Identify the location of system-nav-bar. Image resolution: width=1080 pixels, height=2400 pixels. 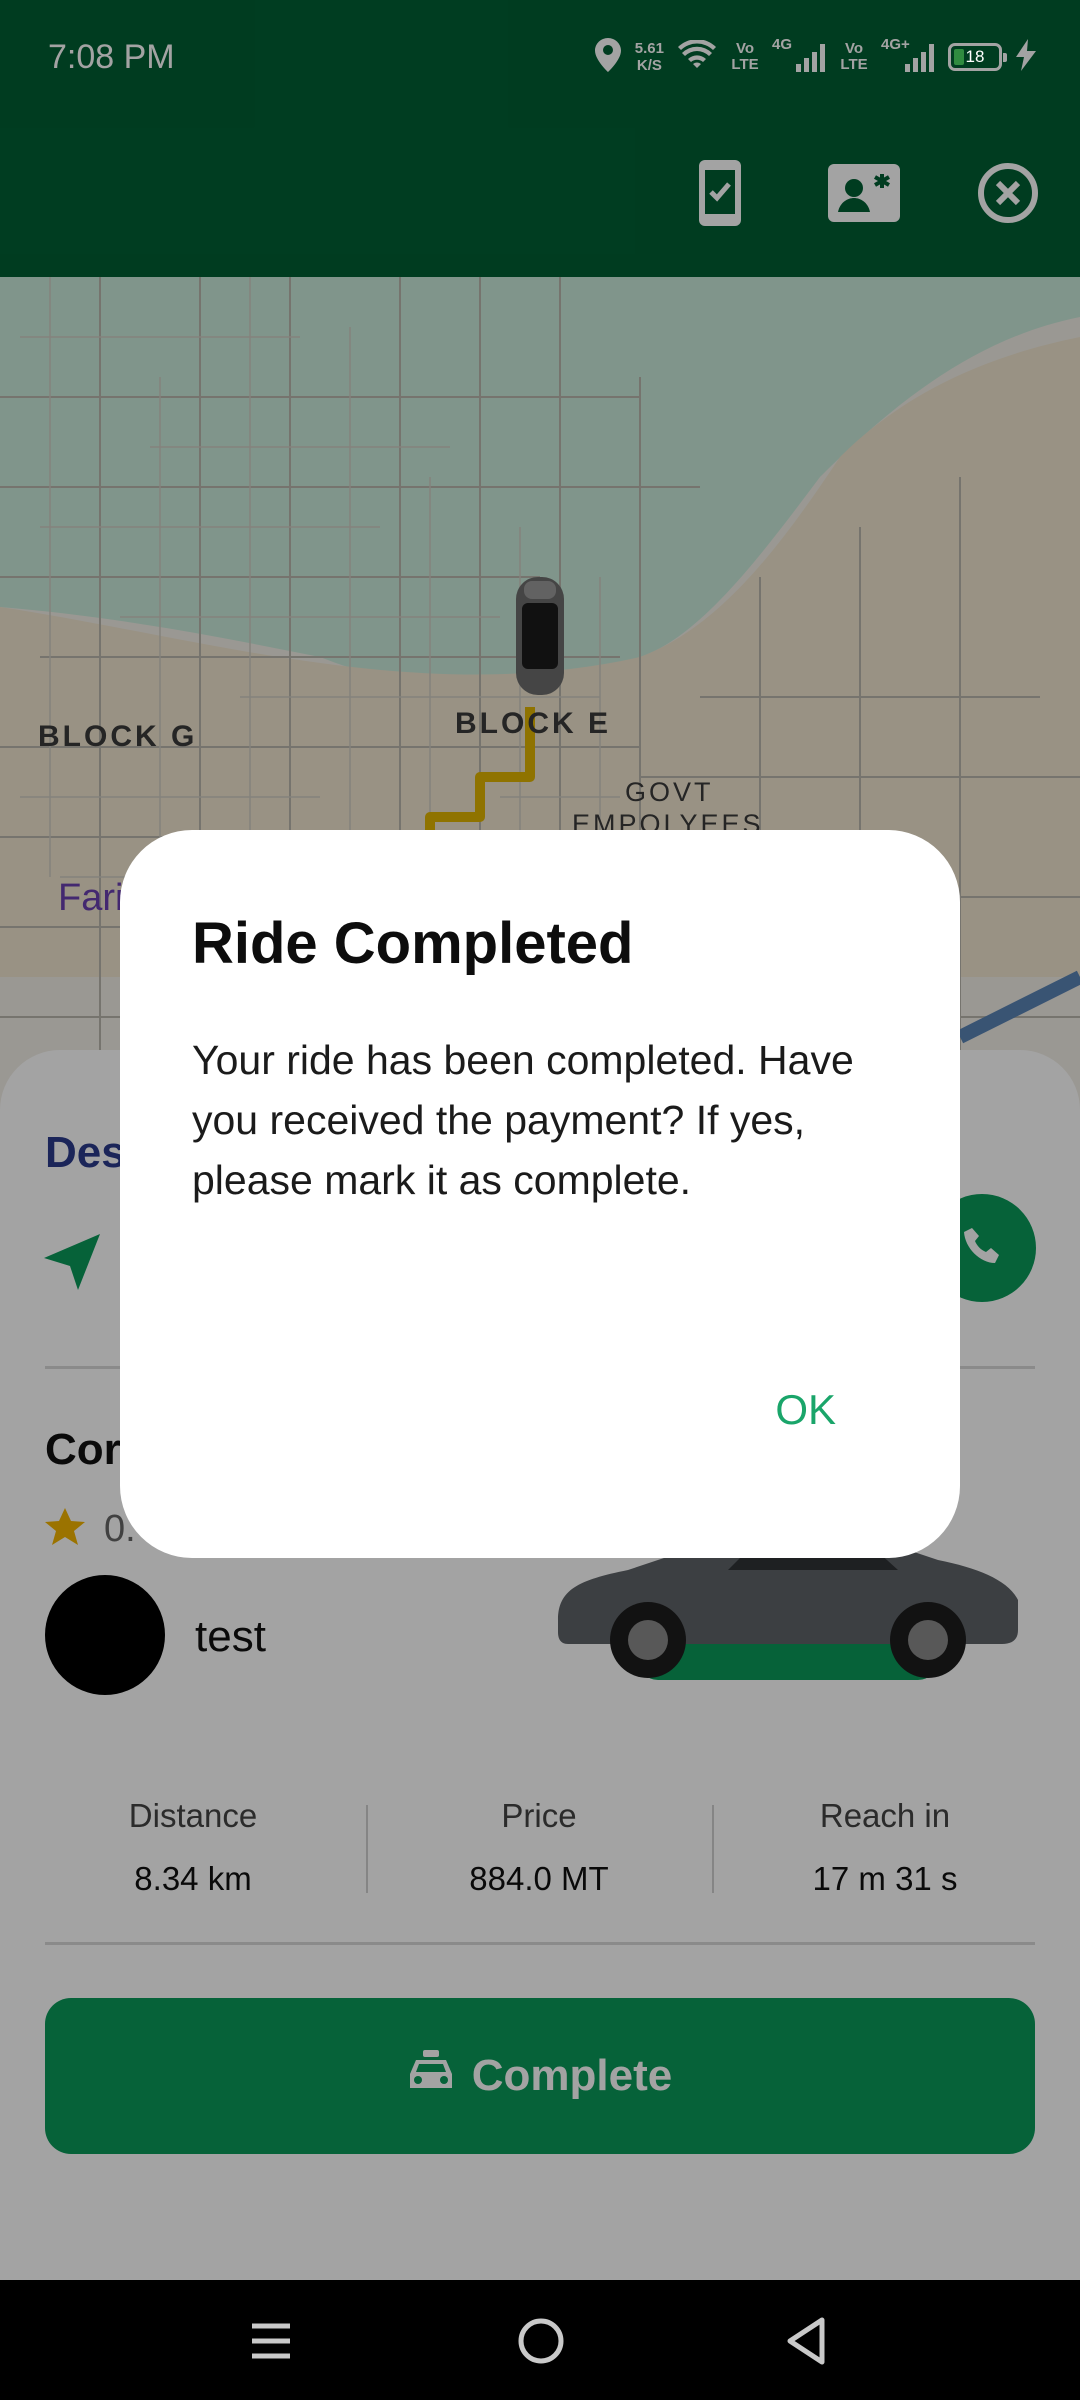
(540, 2340).